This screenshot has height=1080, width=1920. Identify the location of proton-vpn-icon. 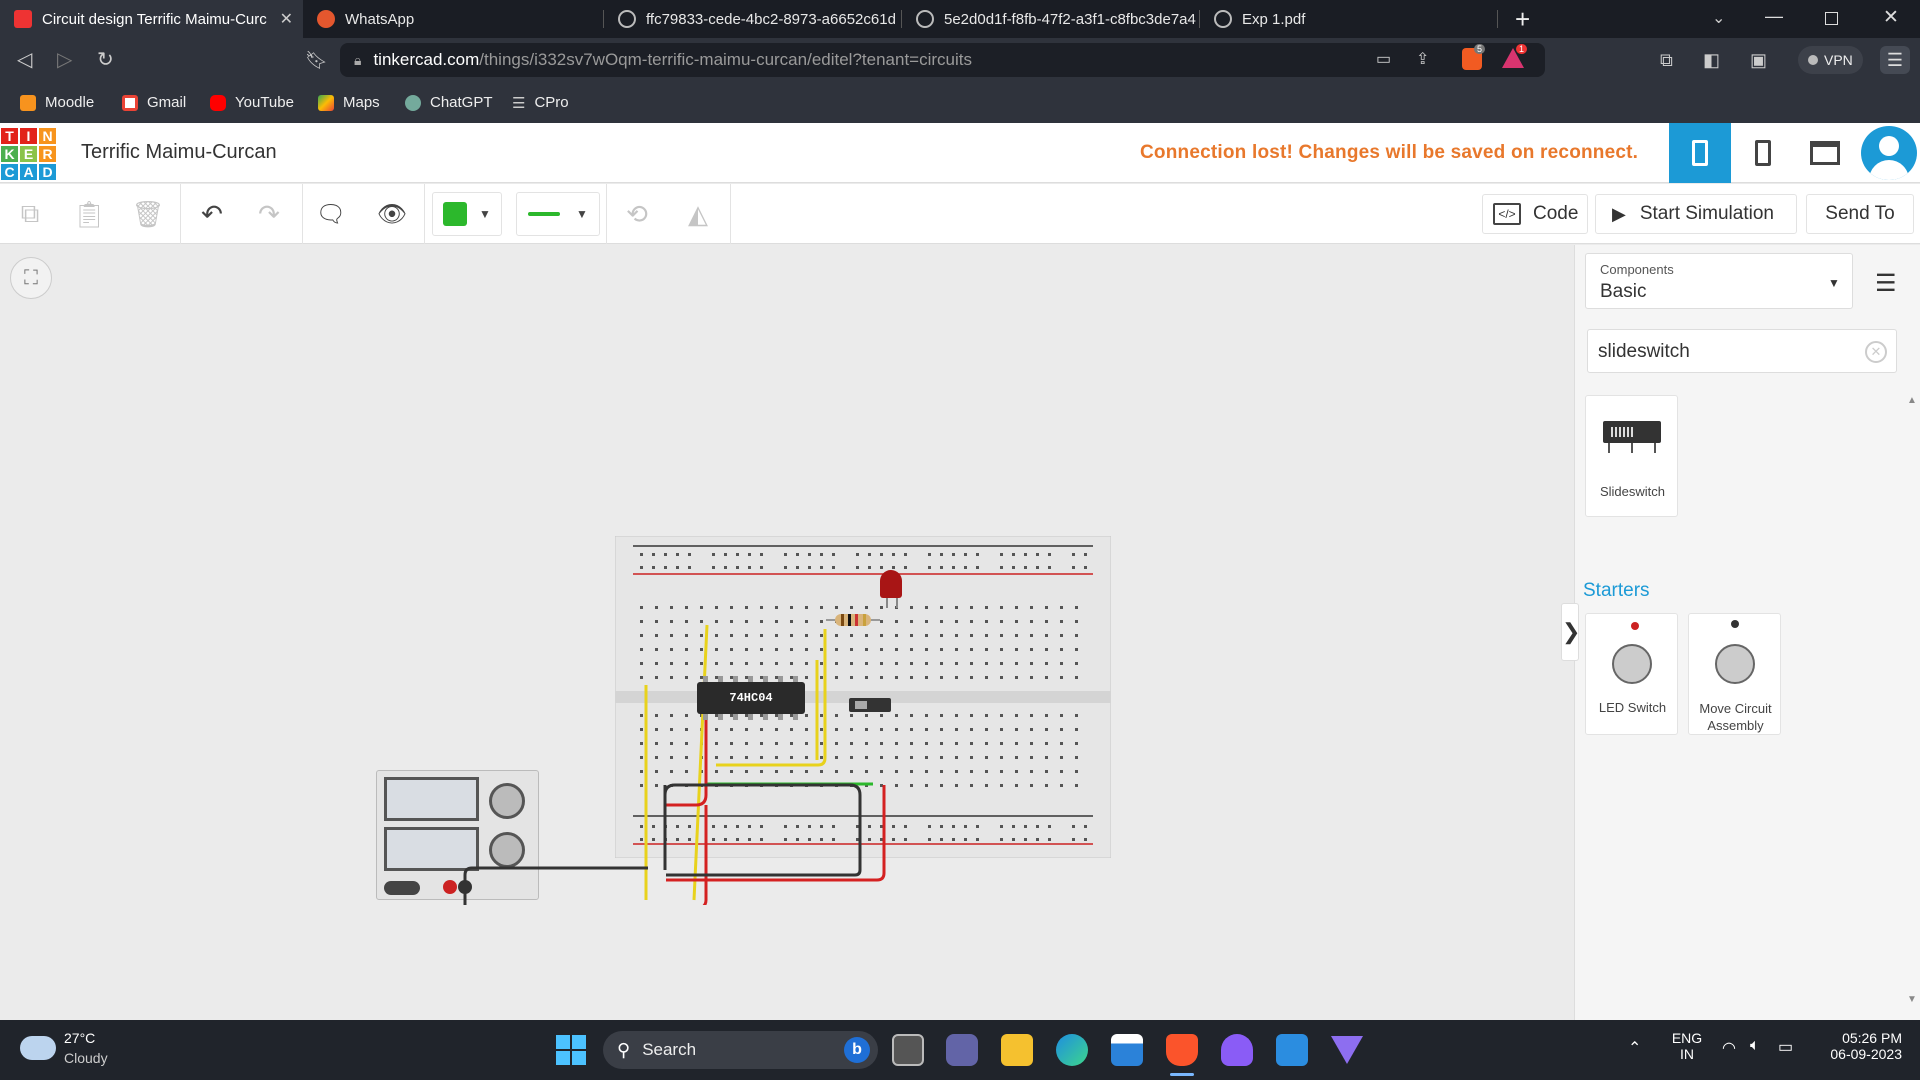
(1347, 1050).